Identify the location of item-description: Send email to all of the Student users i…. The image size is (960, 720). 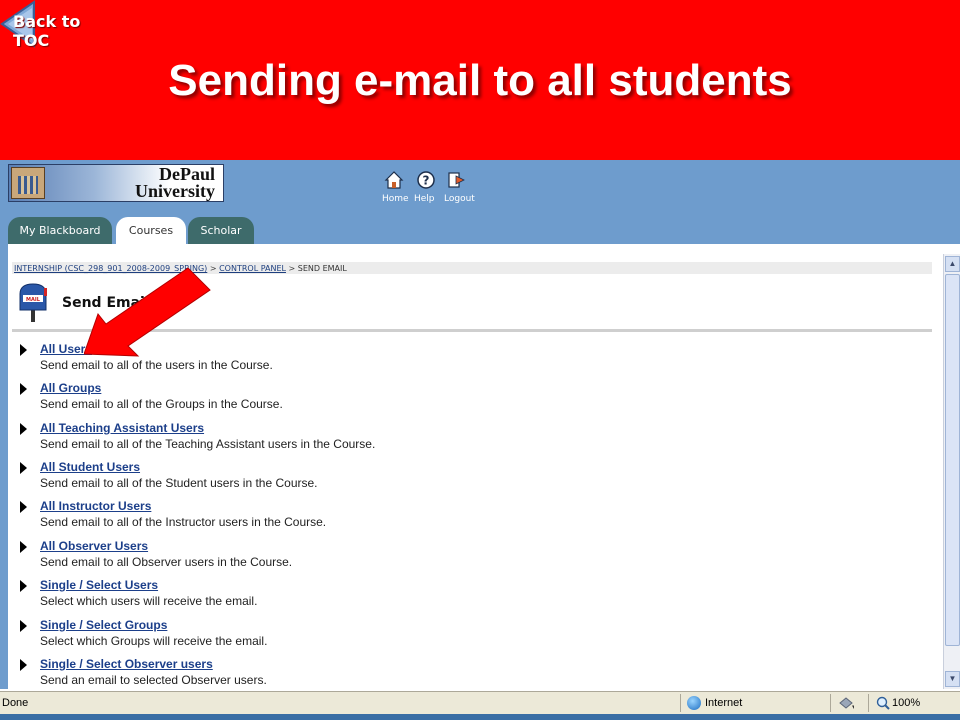
(179, 483).